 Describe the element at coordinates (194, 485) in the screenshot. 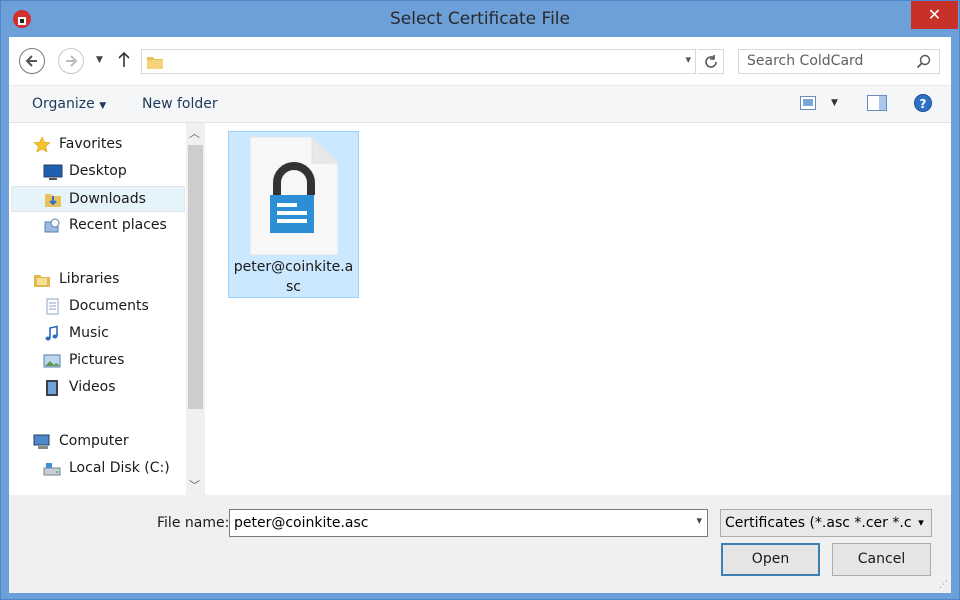

I see `scroll-down-icon: ﹀` at that location.